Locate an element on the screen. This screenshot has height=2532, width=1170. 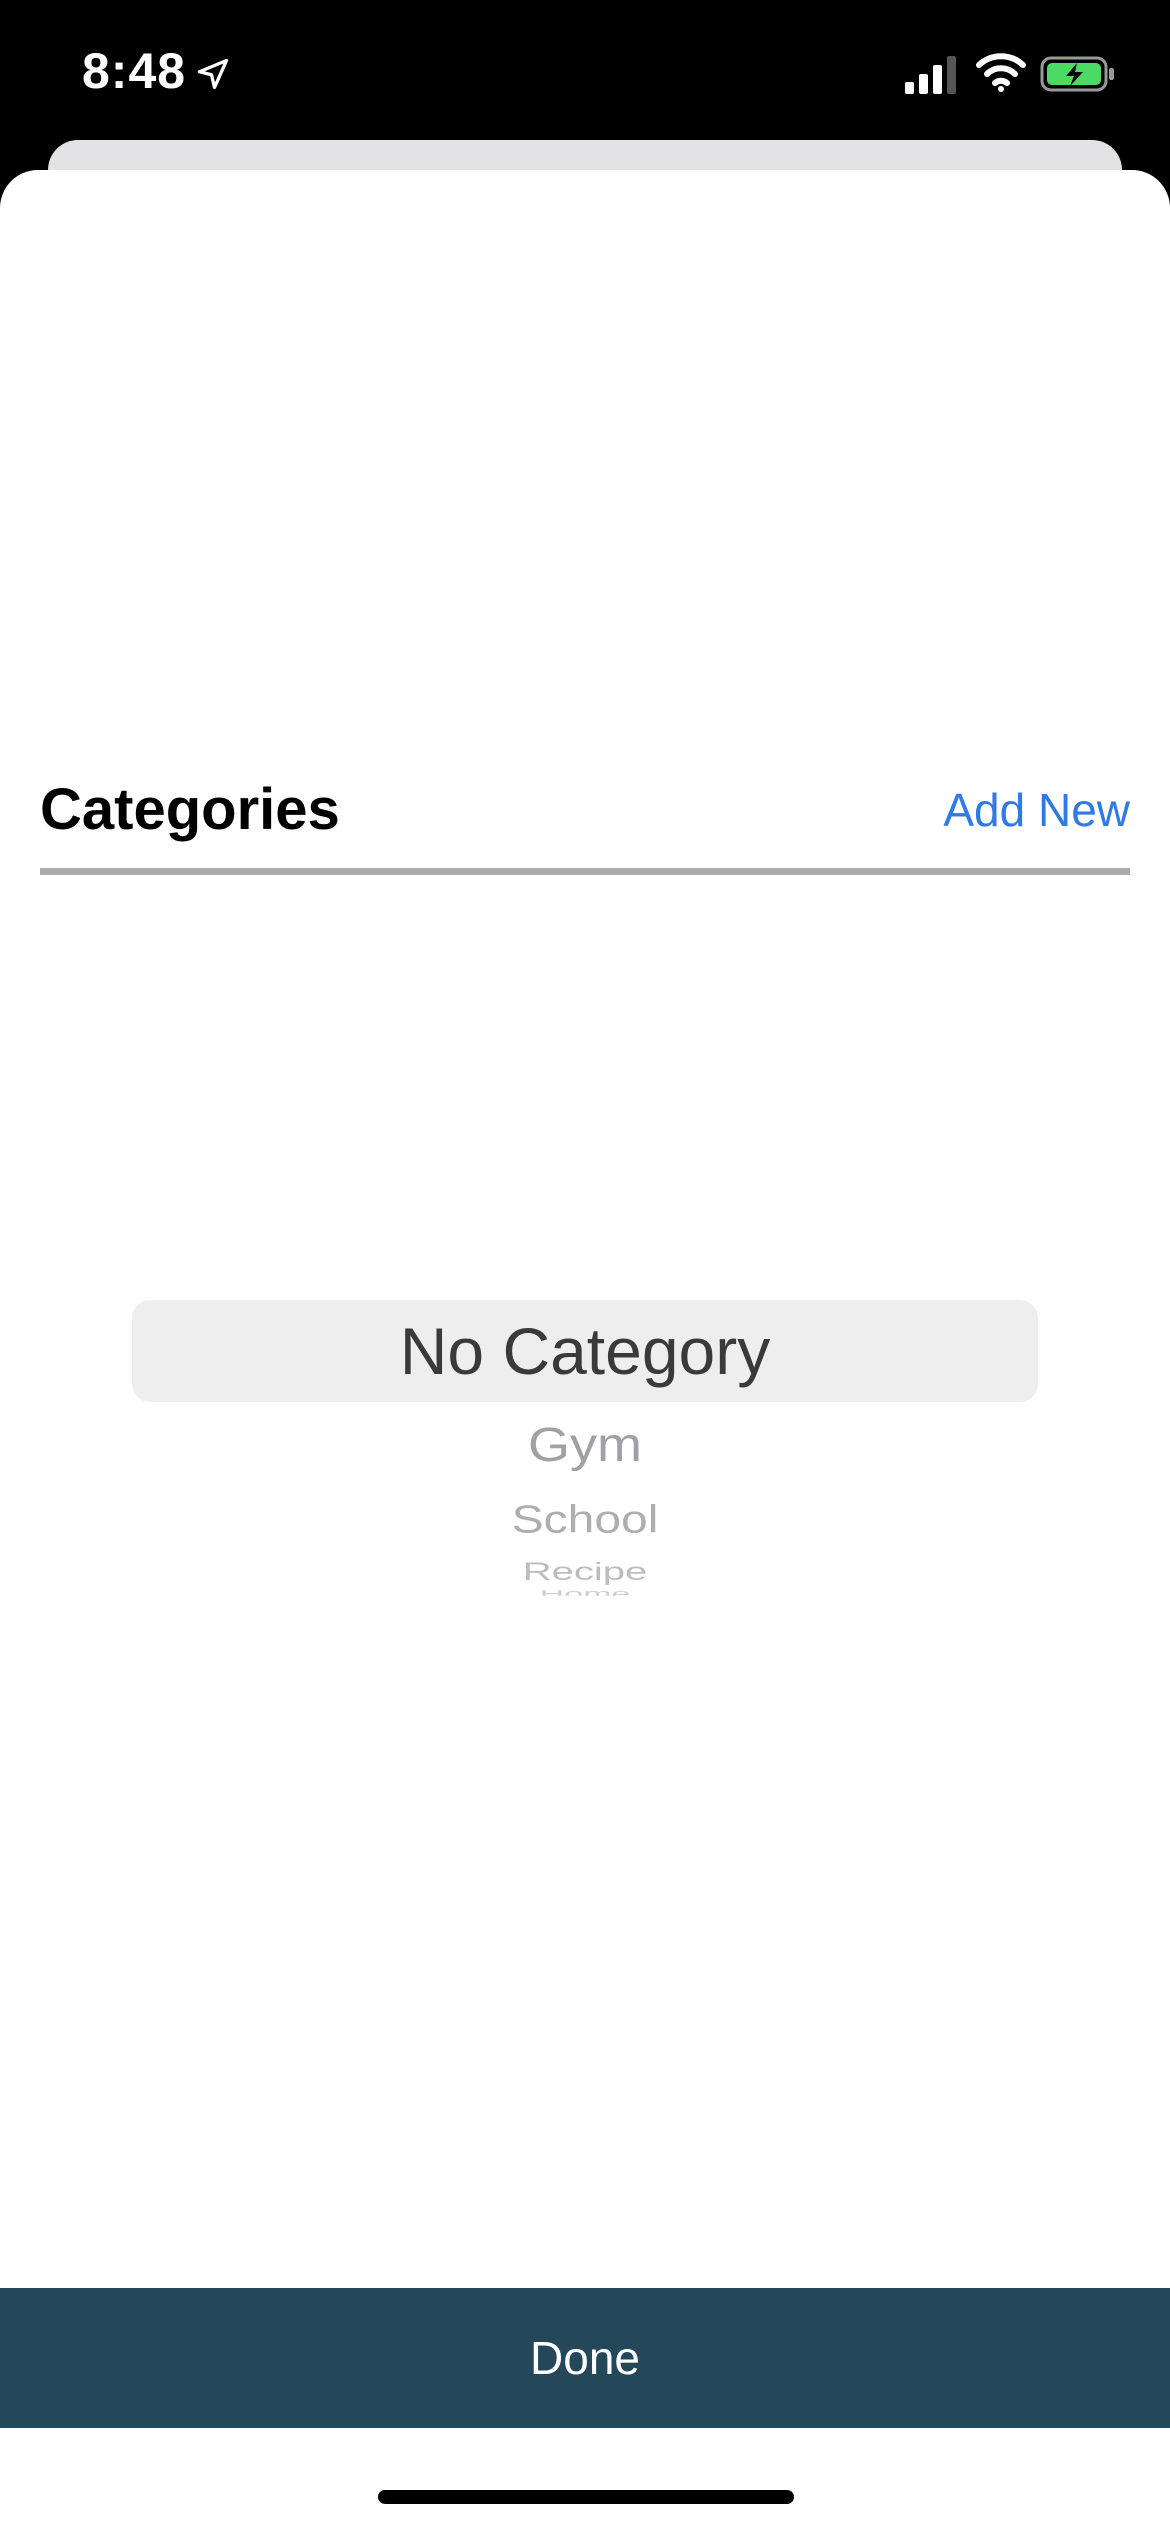
picker-item: Gym is located at coordinates (585, 1445).